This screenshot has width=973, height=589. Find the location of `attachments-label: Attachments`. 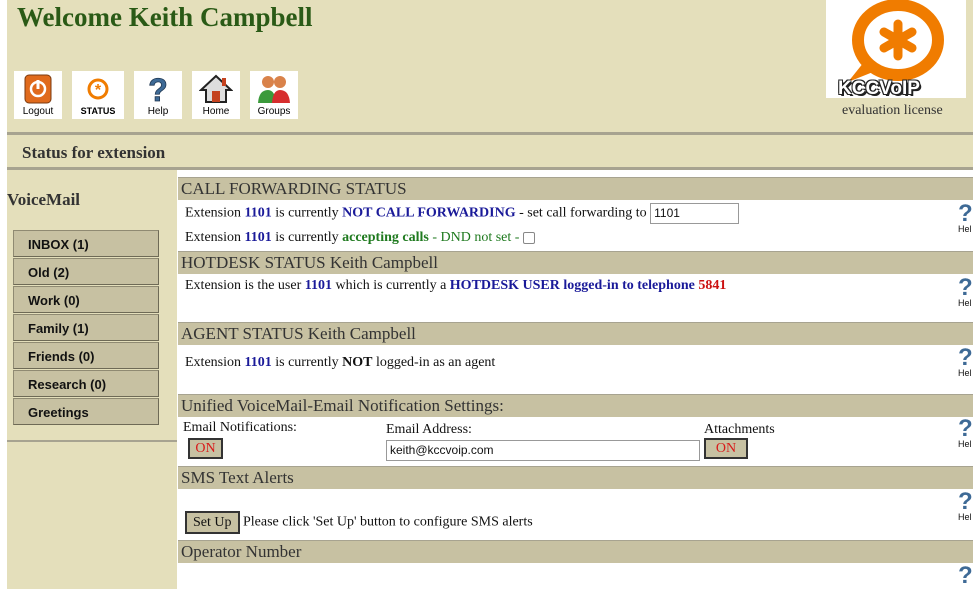

attachments-label: Attachments is located at coordinates (739, 429).